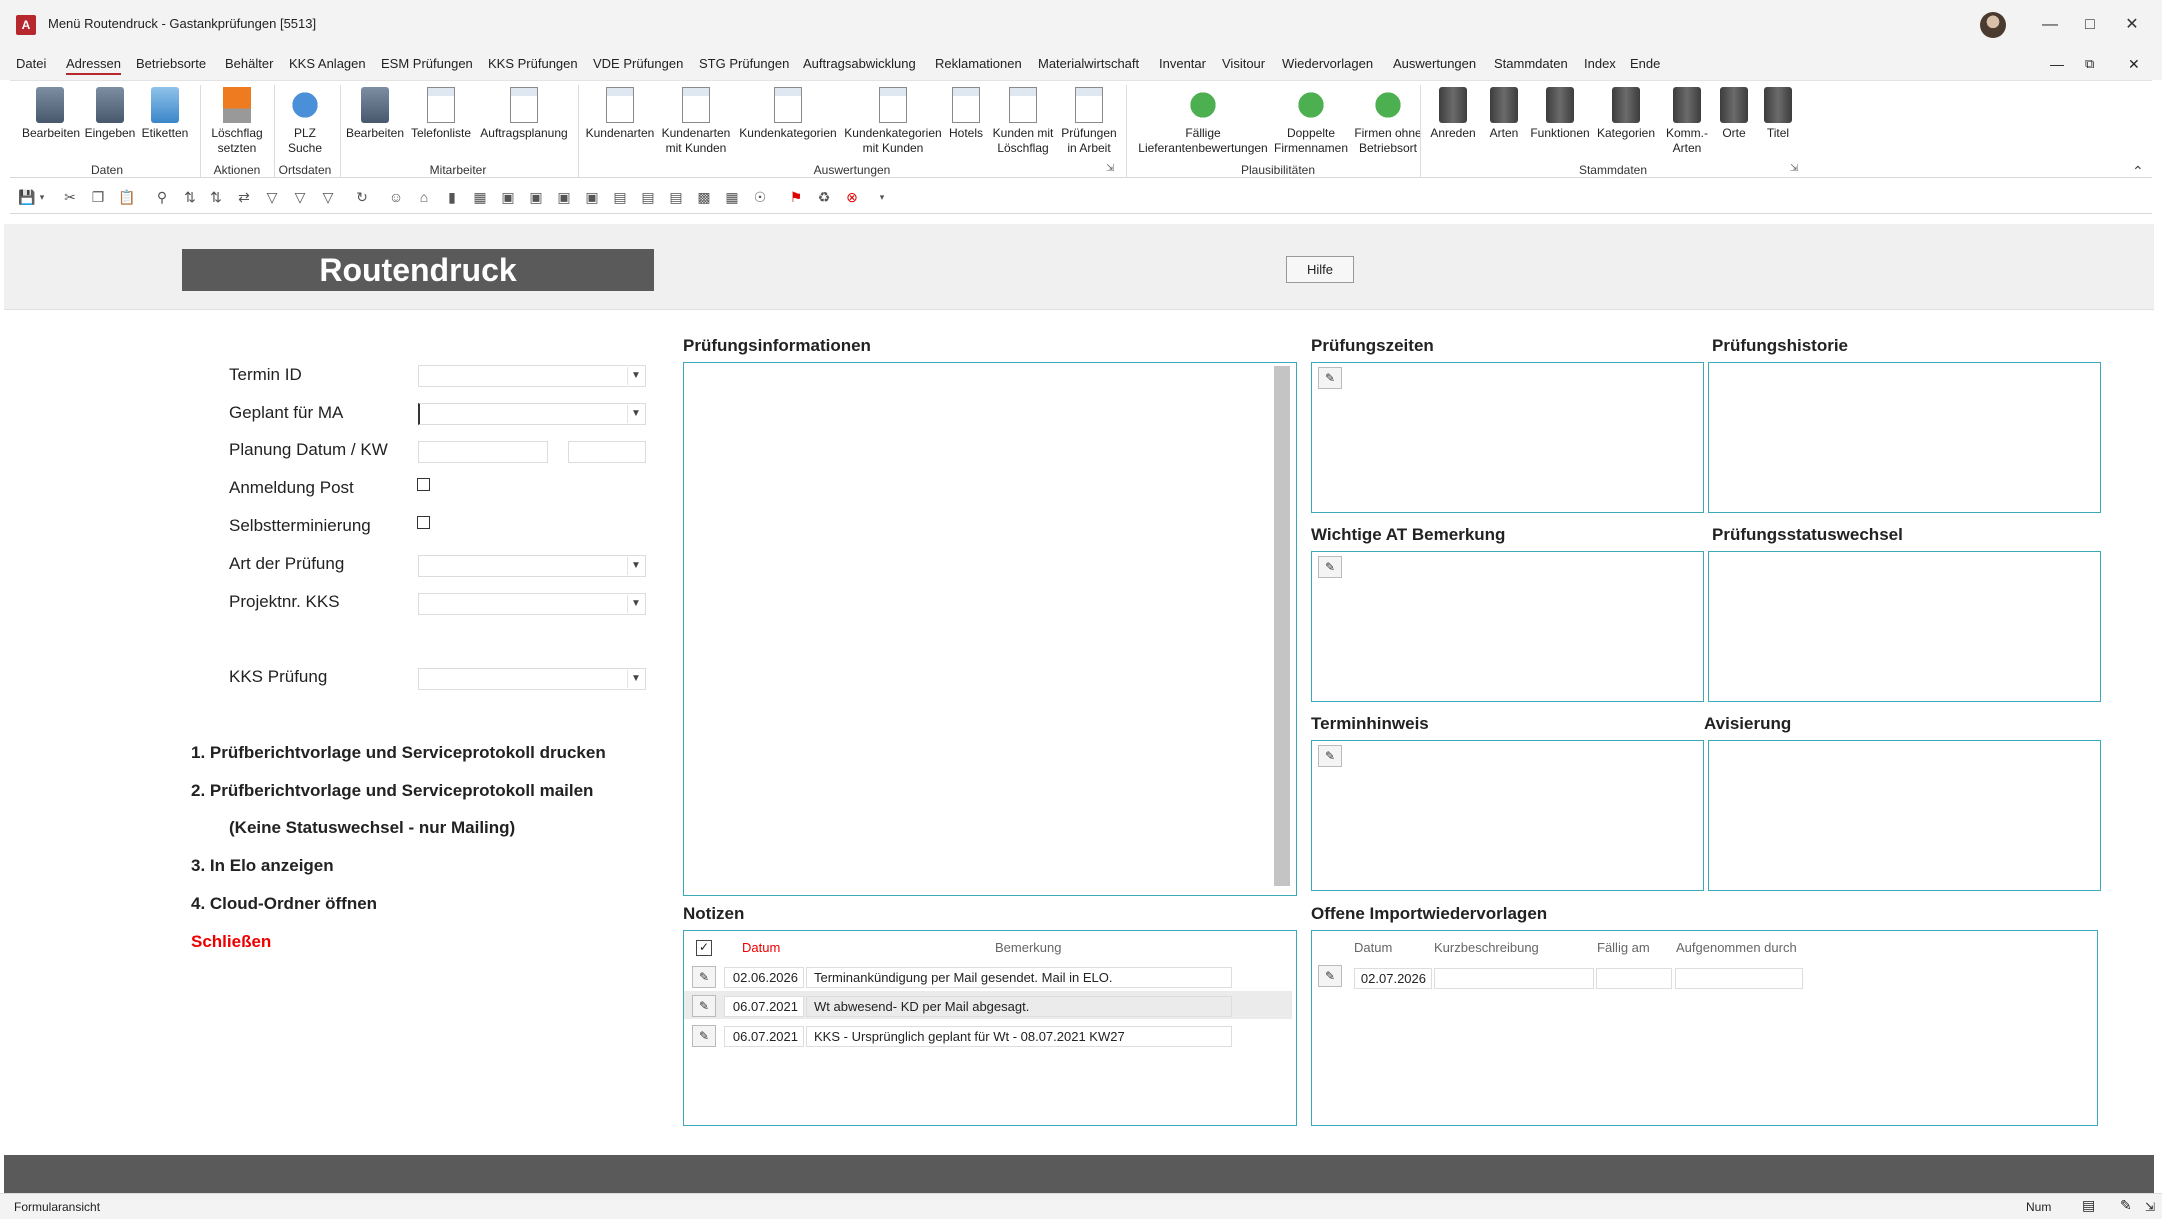 This screenshot has width=2162, height=1219. I want to click on kundenarten-button: Kundenarten, so click(620, 114).